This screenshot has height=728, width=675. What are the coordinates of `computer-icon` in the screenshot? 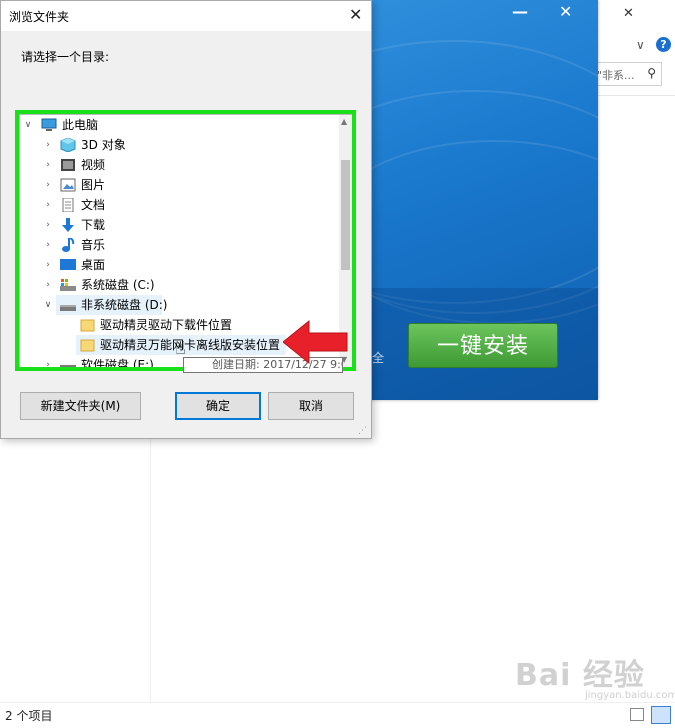 It's located at (49, 125).